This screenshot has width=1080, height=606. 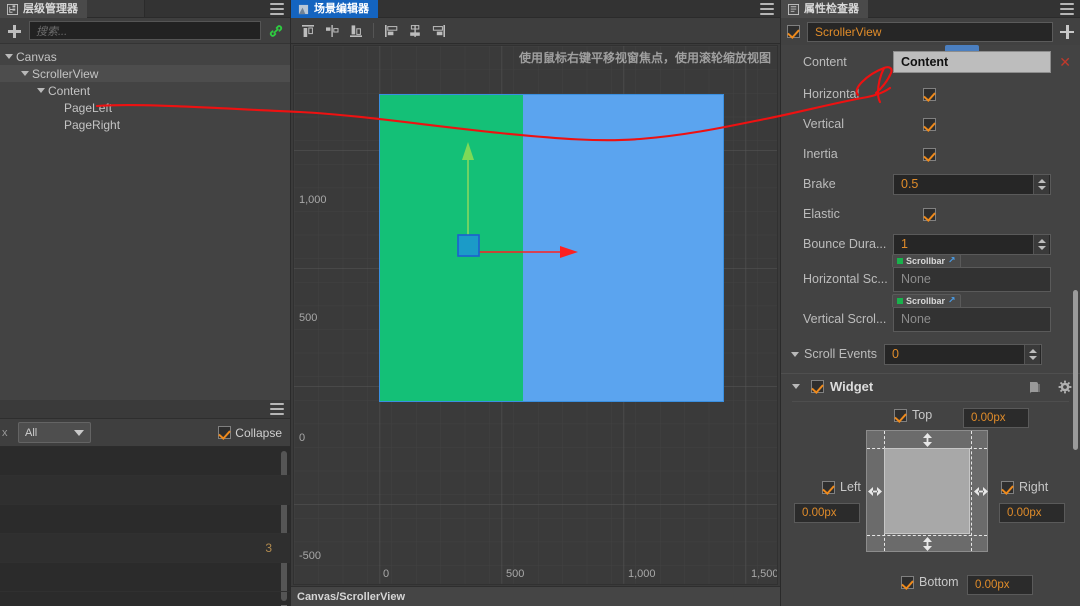 What do you see at coordinates (972, 319) in the screenshot?
I see `vertical-scrollbar-drop-field: None` at bounding box center [972, 319].